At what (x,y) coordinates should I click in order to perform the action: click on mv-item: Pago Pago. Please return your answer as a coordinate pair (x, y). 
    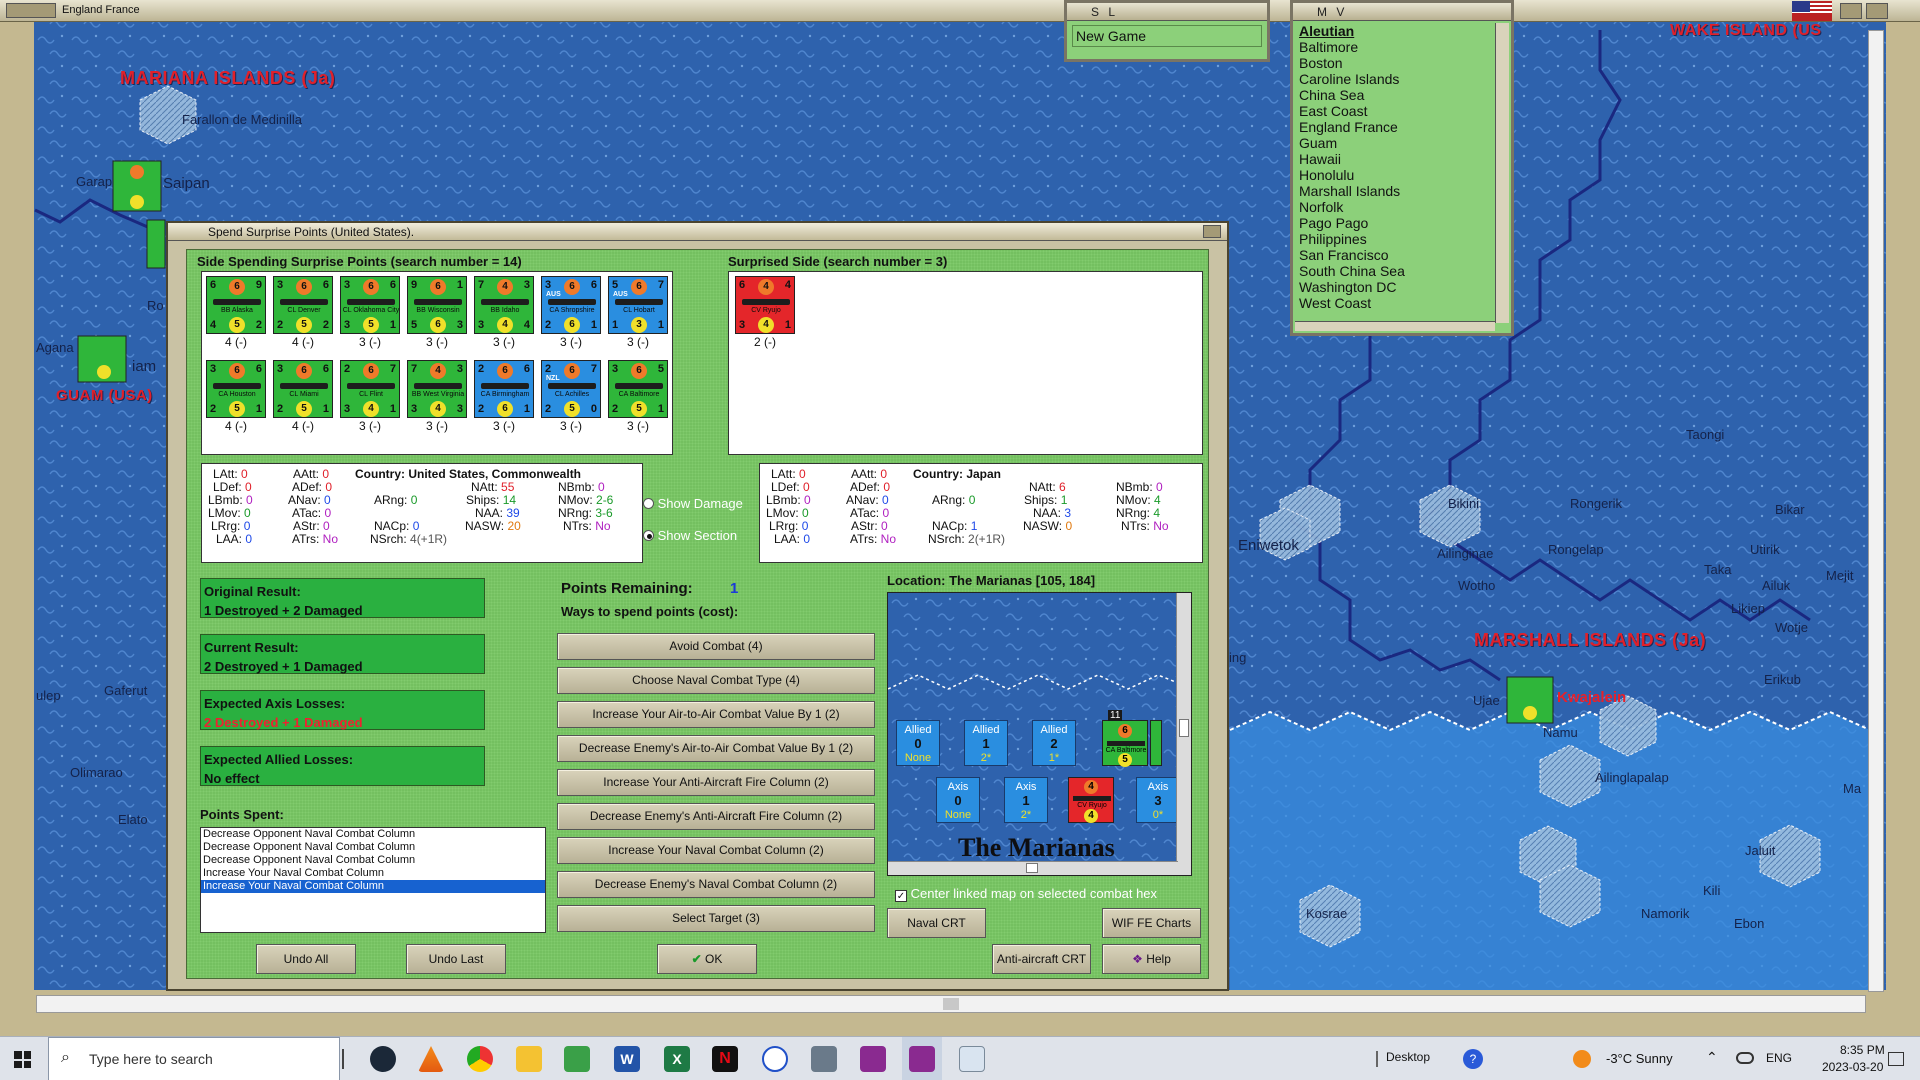
    Looking at the image, I should click on (1402, 223).